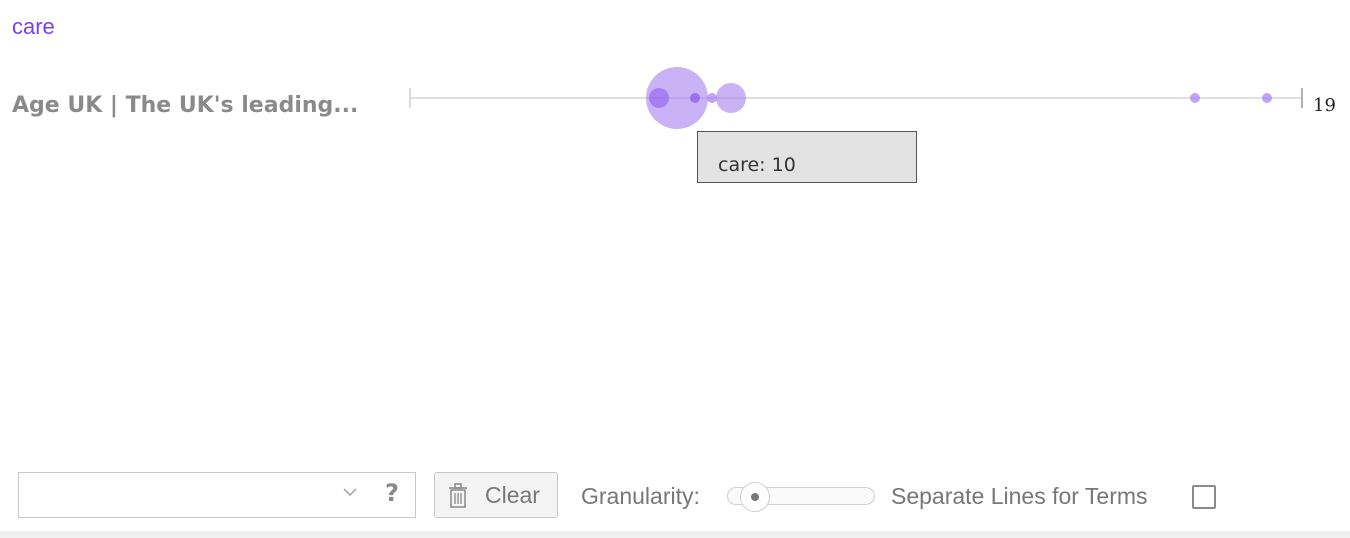 The width and height of the screenshot is (1350, 538). What do you see at coordinates (33, 27) in the screenshot?
I see `term-legend-care: care` at bounding box center [33, 27].